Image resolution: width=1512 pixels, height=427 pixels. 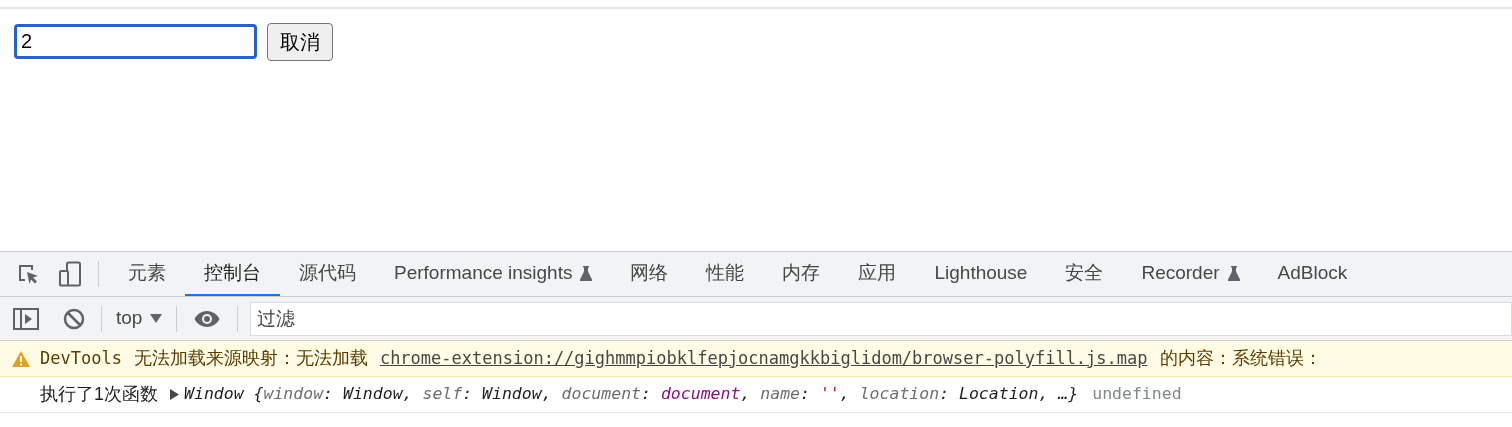 What do you see at coordinates (174, 394) in the screenshot?
I see `expand-icon` at bounding box center [174, 394].